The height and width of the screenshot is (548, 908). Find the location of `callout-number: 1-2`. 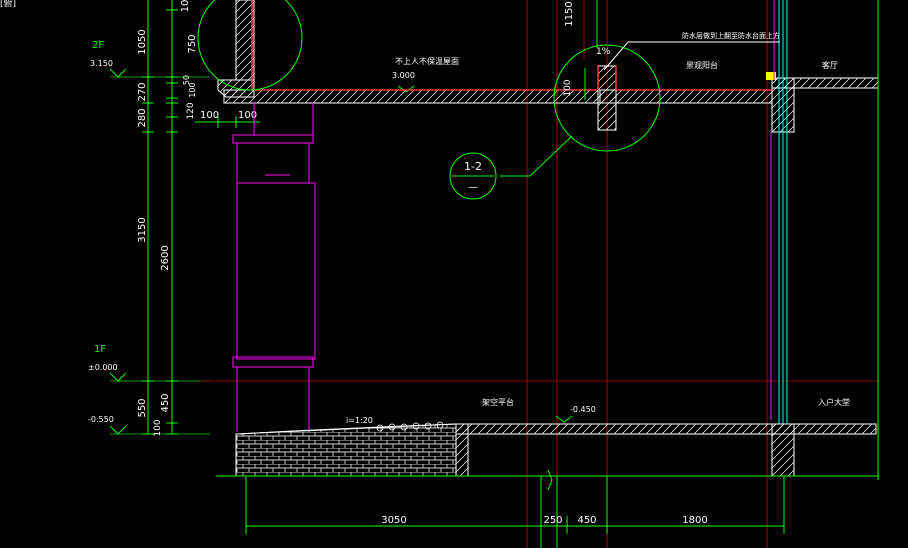

callout-number: 1-2 is located at coordinates (473, 166).